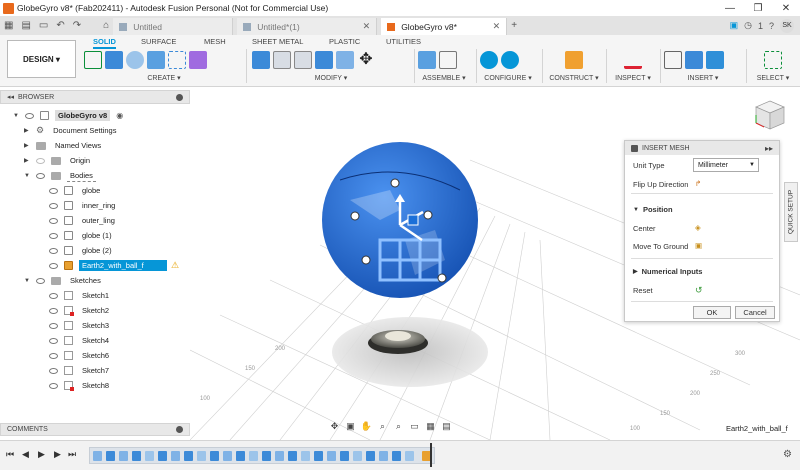  I want to click on flip-up-direction-icon: ↱, so click(698, 183).